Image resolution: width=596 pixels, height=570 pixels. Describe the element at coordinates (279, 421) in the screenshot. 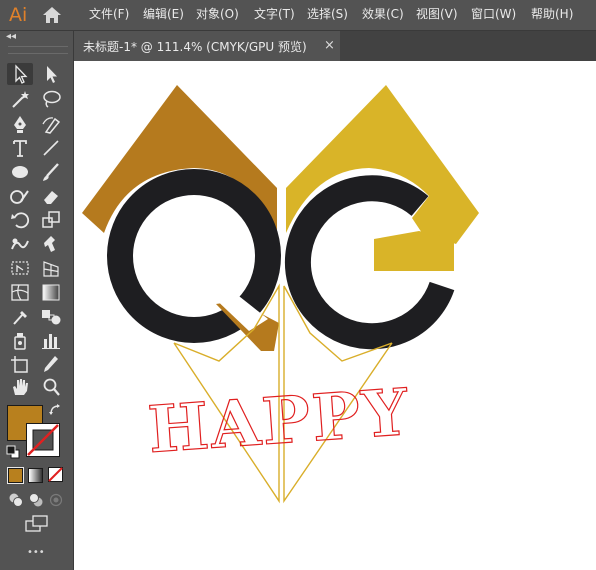

I see `happy-text-outline: HAPPY` at that location.